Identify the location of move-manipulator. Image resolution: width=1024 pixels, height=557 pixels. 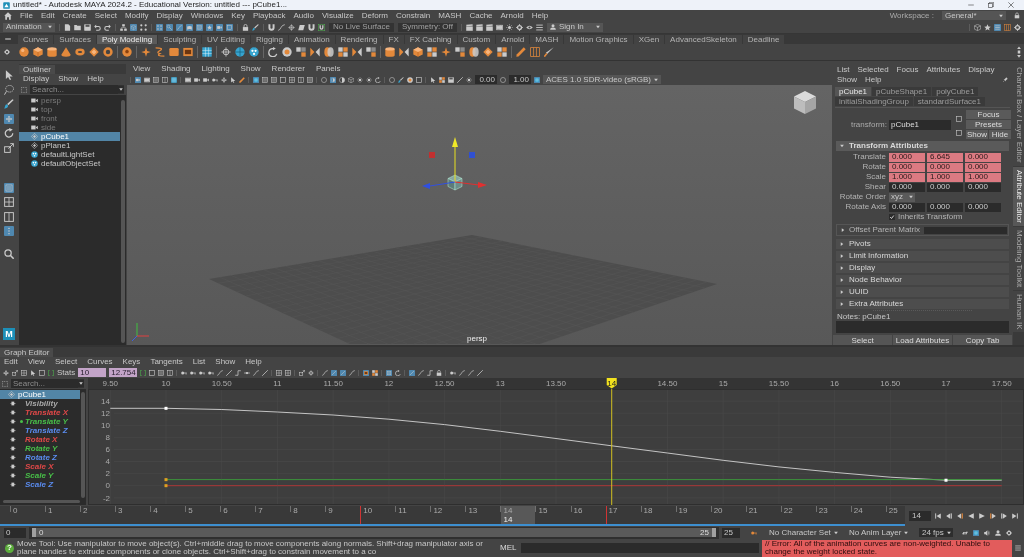
(454, 163).